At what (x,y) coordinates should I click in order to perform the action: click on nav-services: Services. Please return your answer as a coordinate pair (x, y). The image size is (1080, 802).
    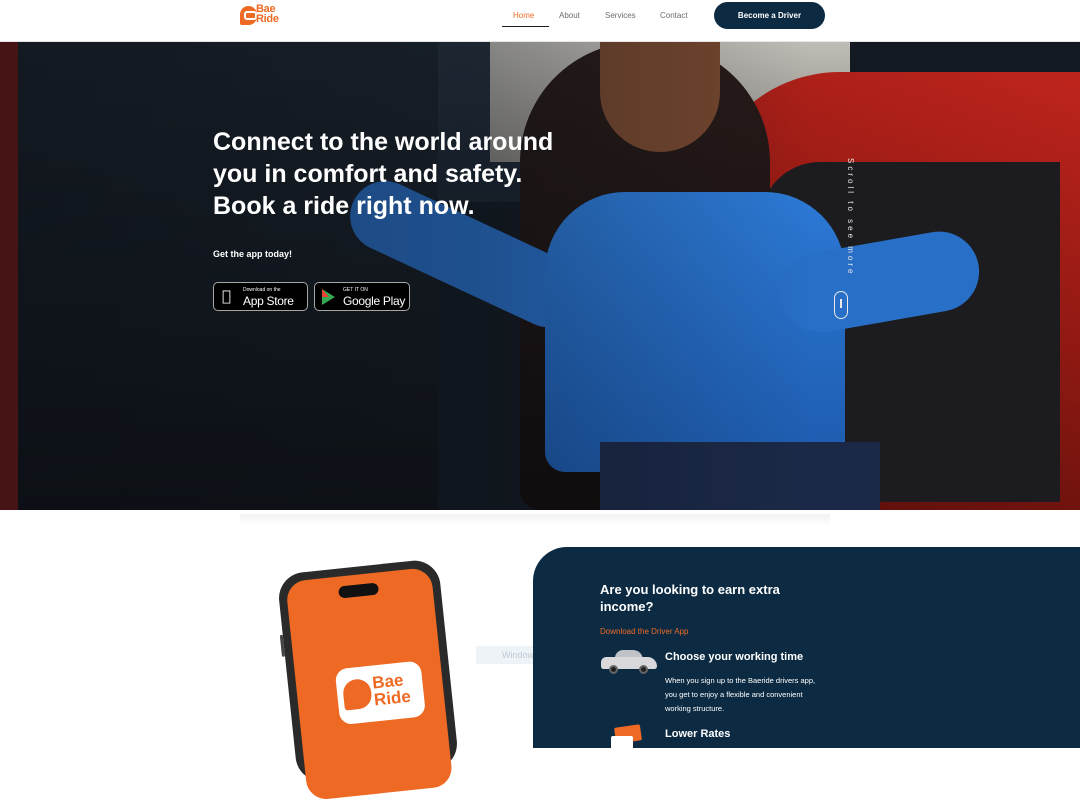
    Looking at the image, I should click on (620, 15).